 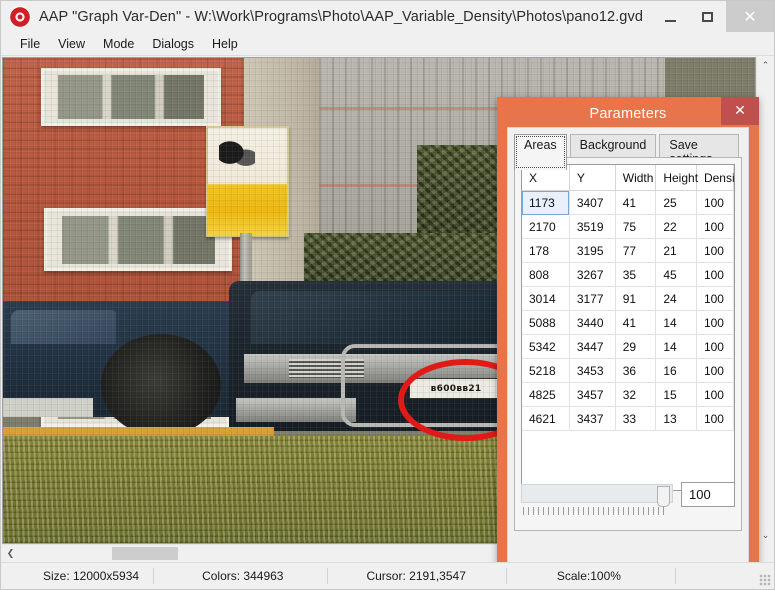 I want to click on column-header-width: Width, so click(x=636, y=178).